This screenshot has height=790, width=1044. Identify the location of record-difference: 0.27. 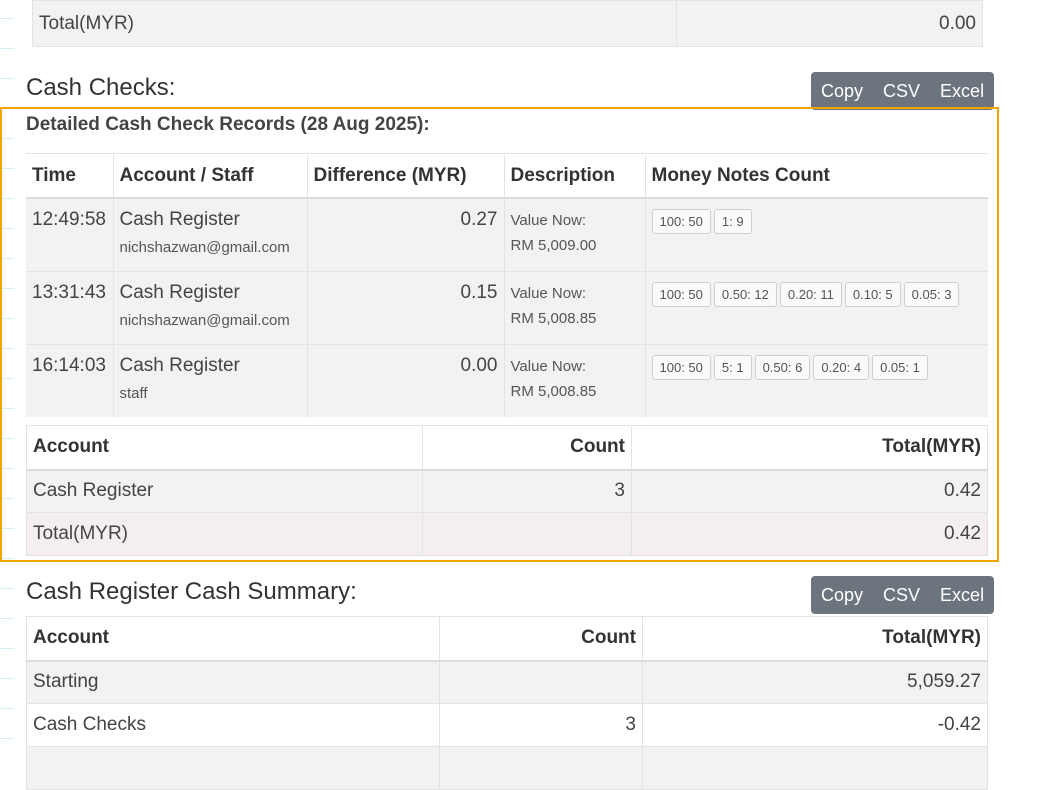
(406, 234).